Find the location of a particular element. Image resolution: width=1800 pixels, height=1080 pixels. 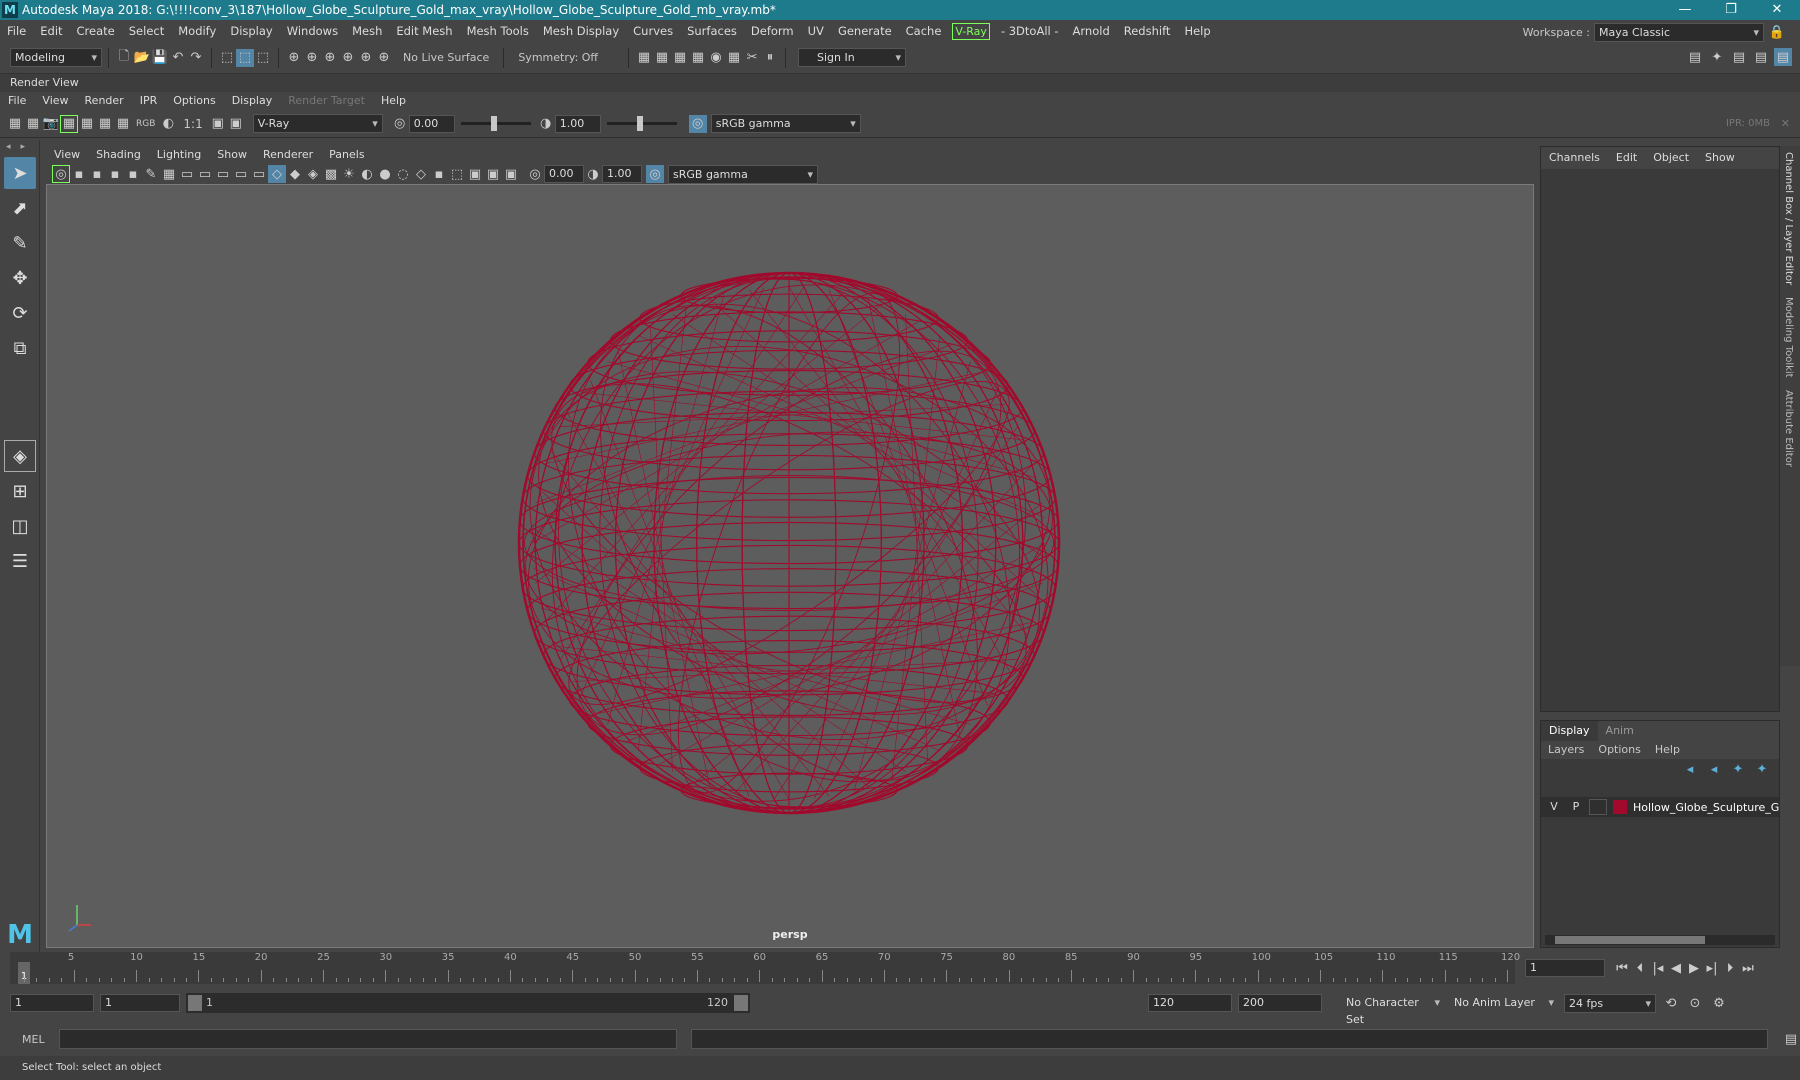

menu-uv: UV is located at coordinates (816, 31).